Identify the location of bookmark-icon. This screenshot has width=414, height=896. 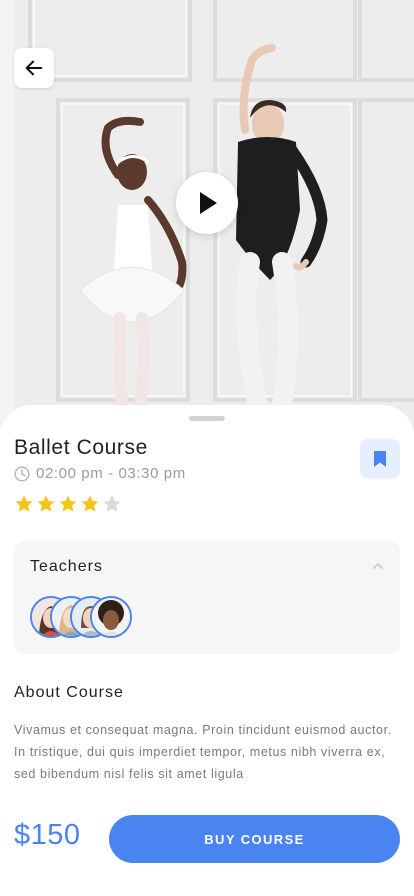
(380, 459).